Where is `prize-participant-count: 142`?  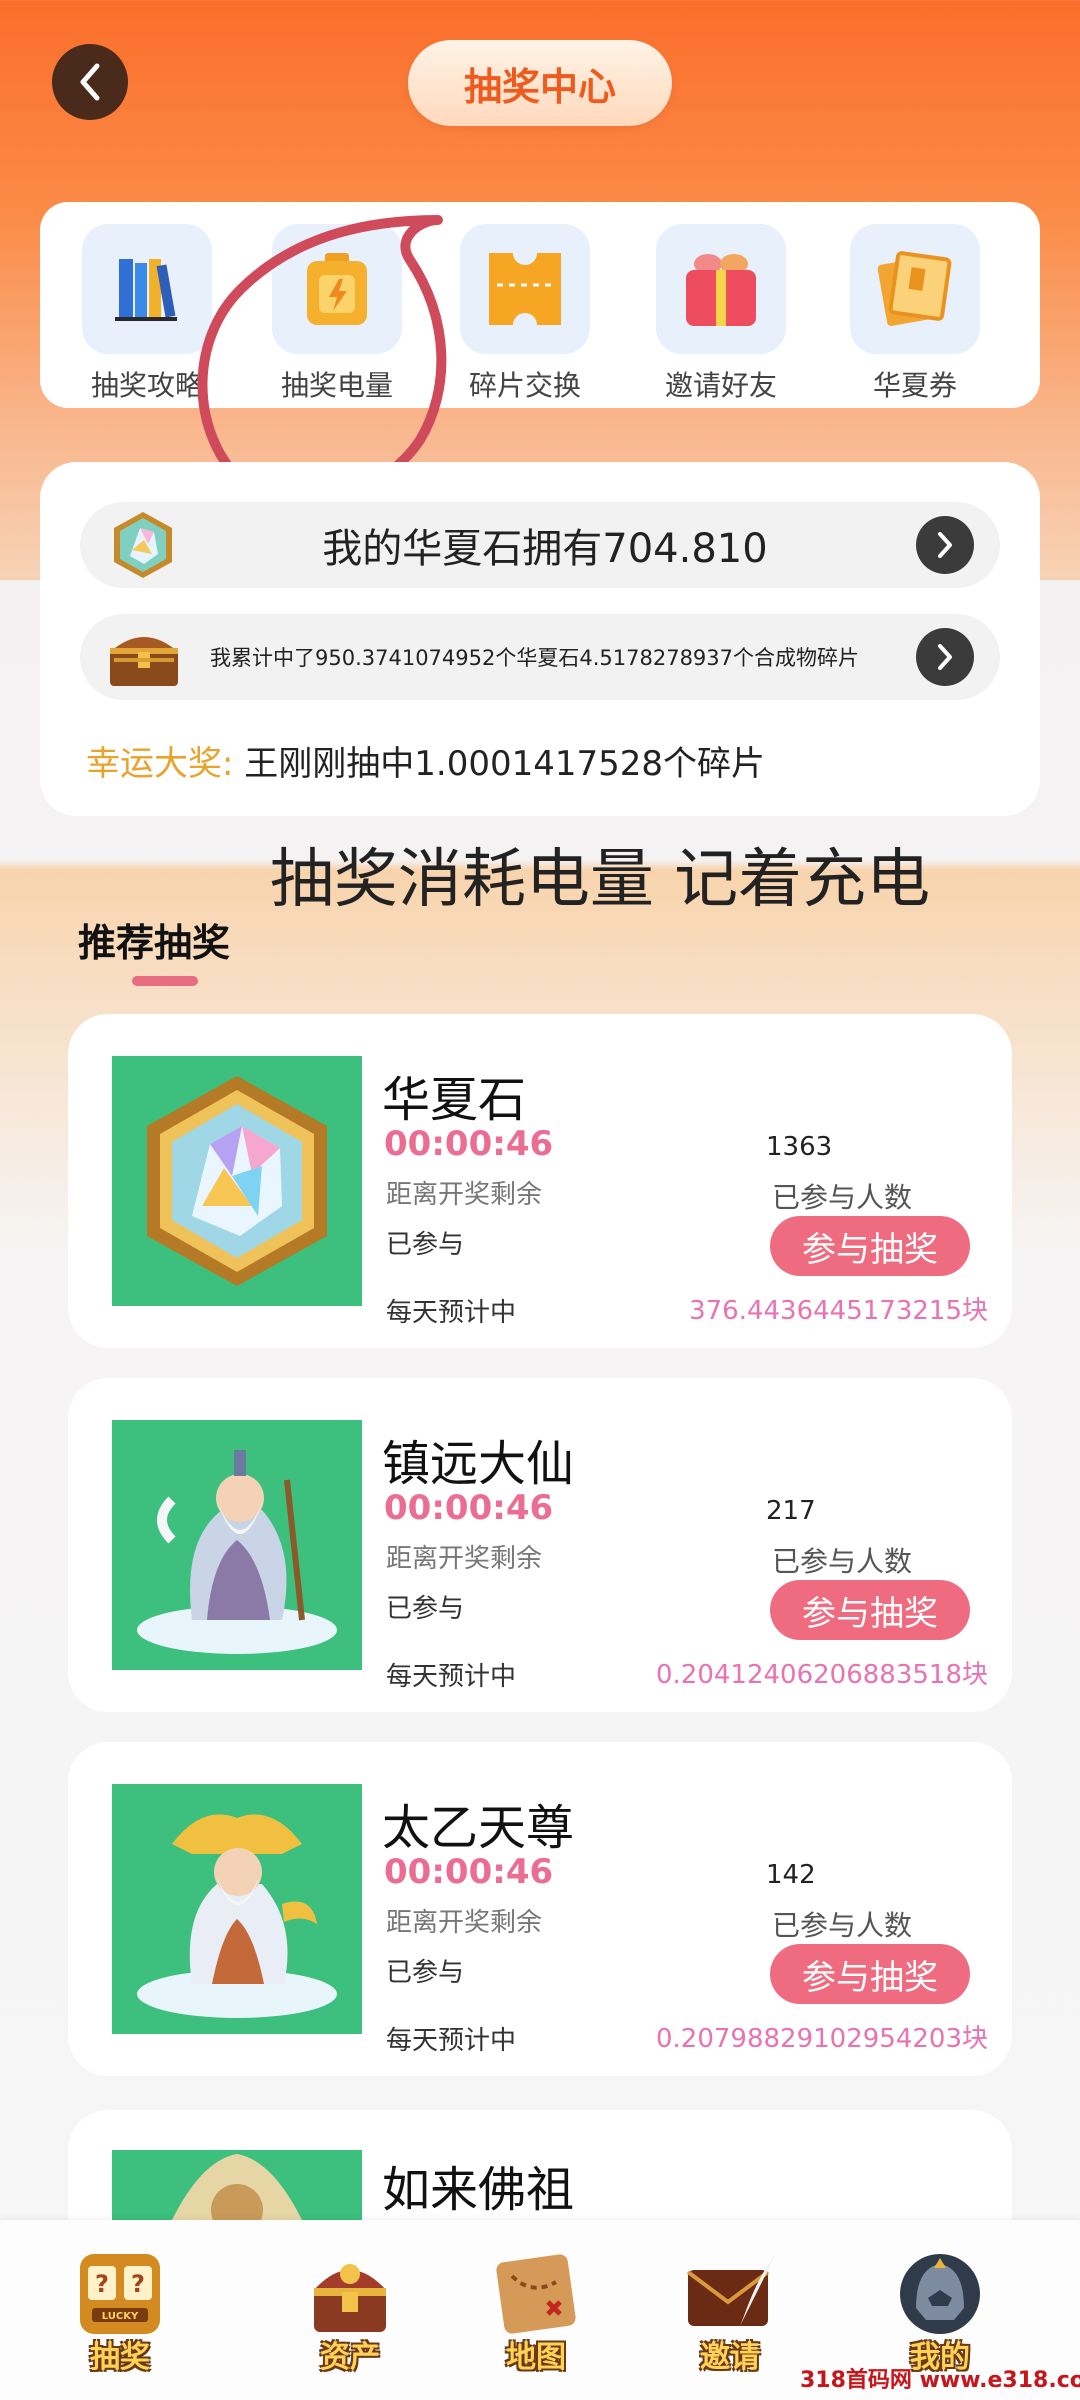 prize-participant-count: 142 is located at coordinates (791, 1875).